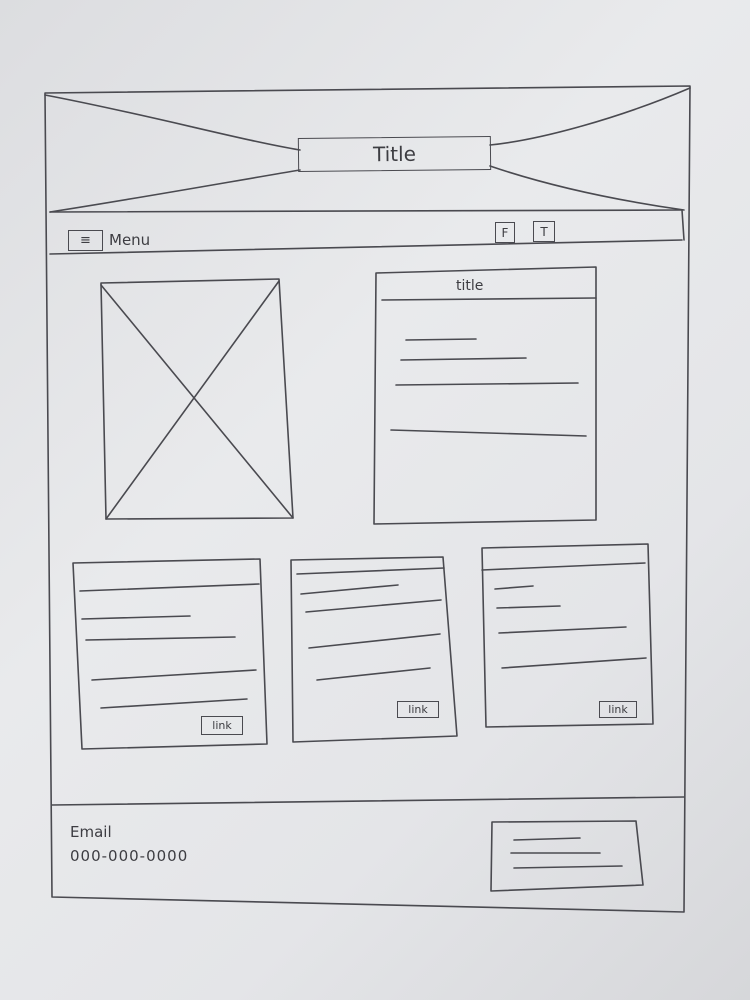 The height and width of the screenshot is (1000, 750). I want to click on hamburger-icon: ≡, so click(85, 240).